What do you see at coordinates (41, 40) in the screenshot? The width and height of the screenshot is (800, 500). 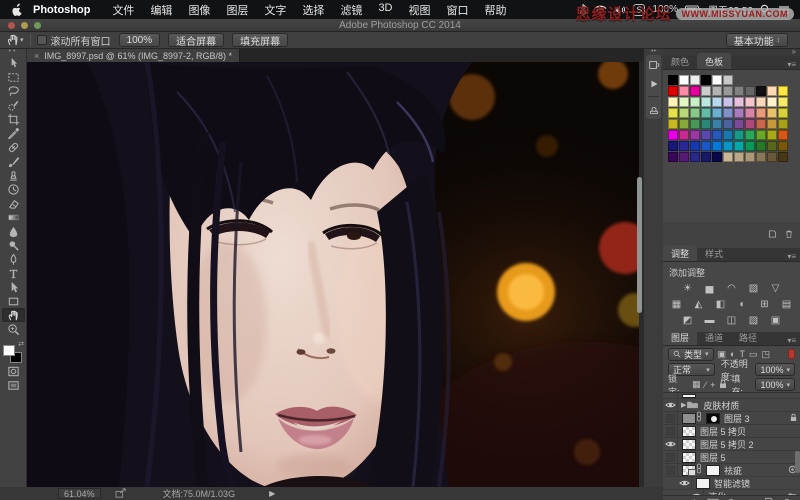 I see `scroll-all-windows-checkbox` at bounding box center [41, 40].